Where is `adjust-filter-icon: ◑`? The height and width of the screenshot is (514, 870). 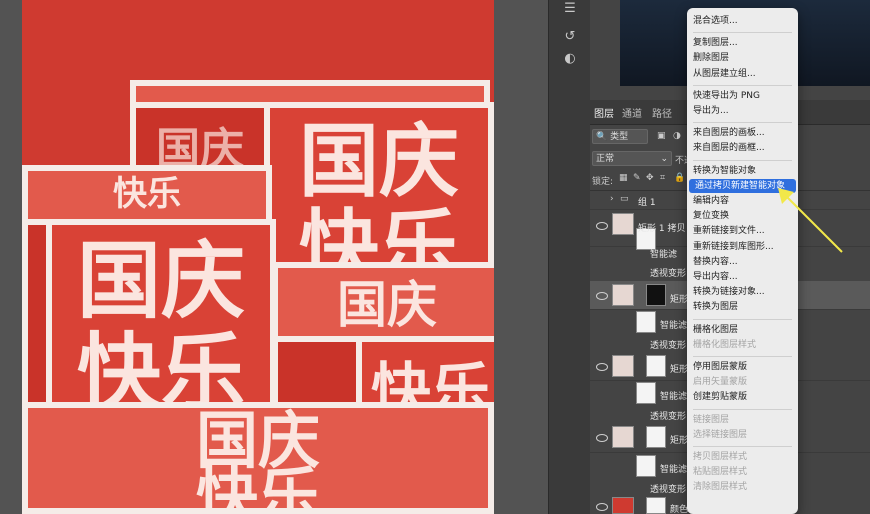
adjust-filter-icon: ◑ is located at coordinates (677, 136).